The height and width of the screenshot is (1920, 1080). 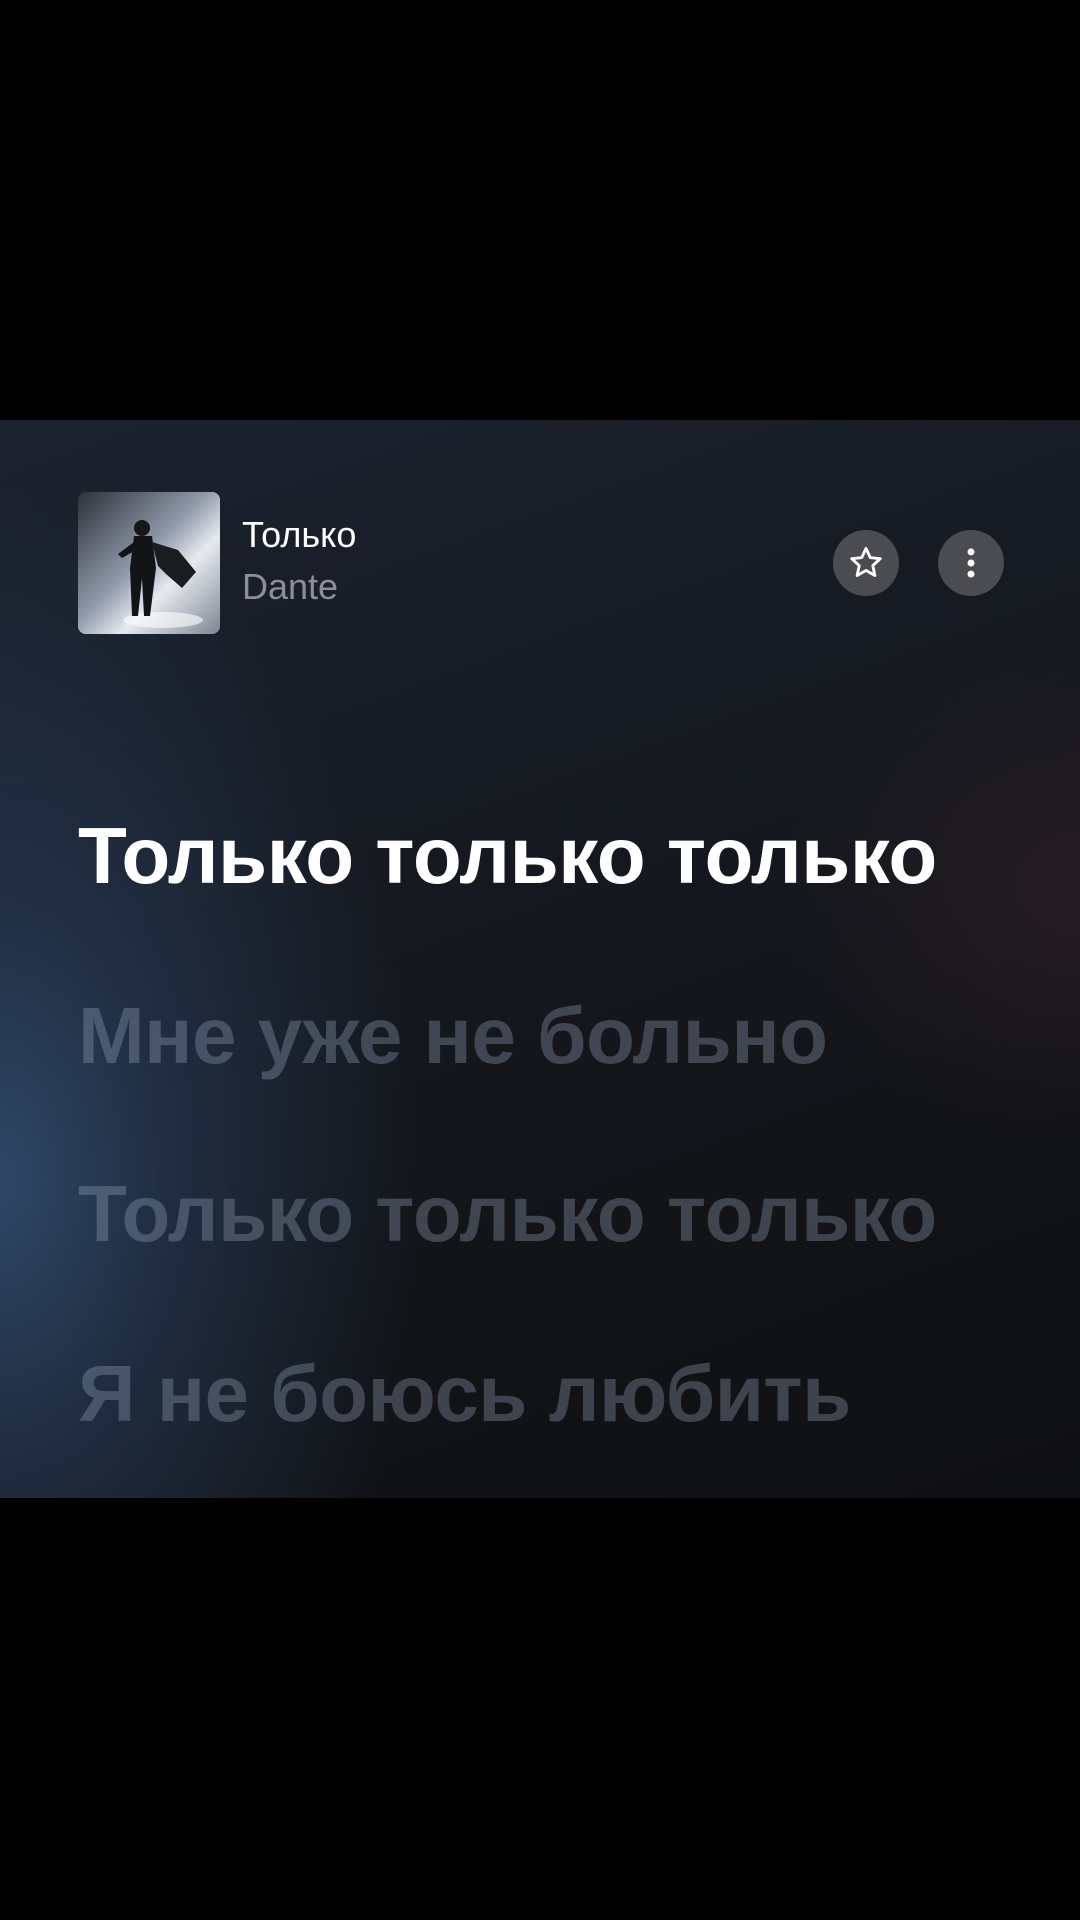 I want to click on star-icon, so click(x=866, y=562).